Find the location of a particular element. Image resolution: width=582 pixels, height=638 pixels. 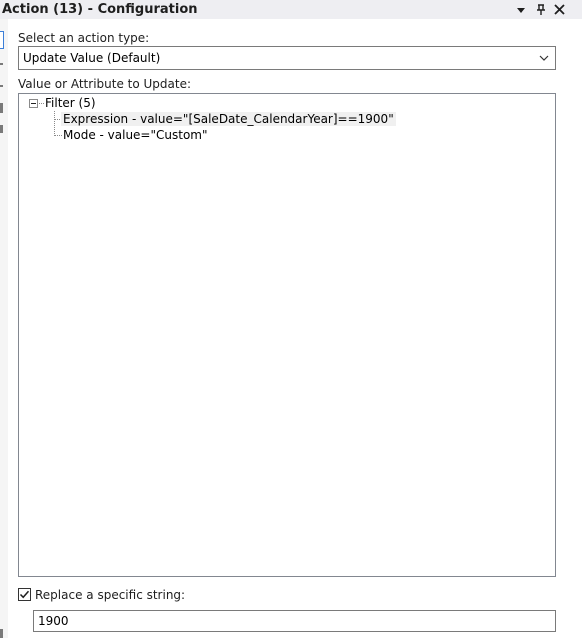

checkmark-icon is located at coordinates (24, 594).